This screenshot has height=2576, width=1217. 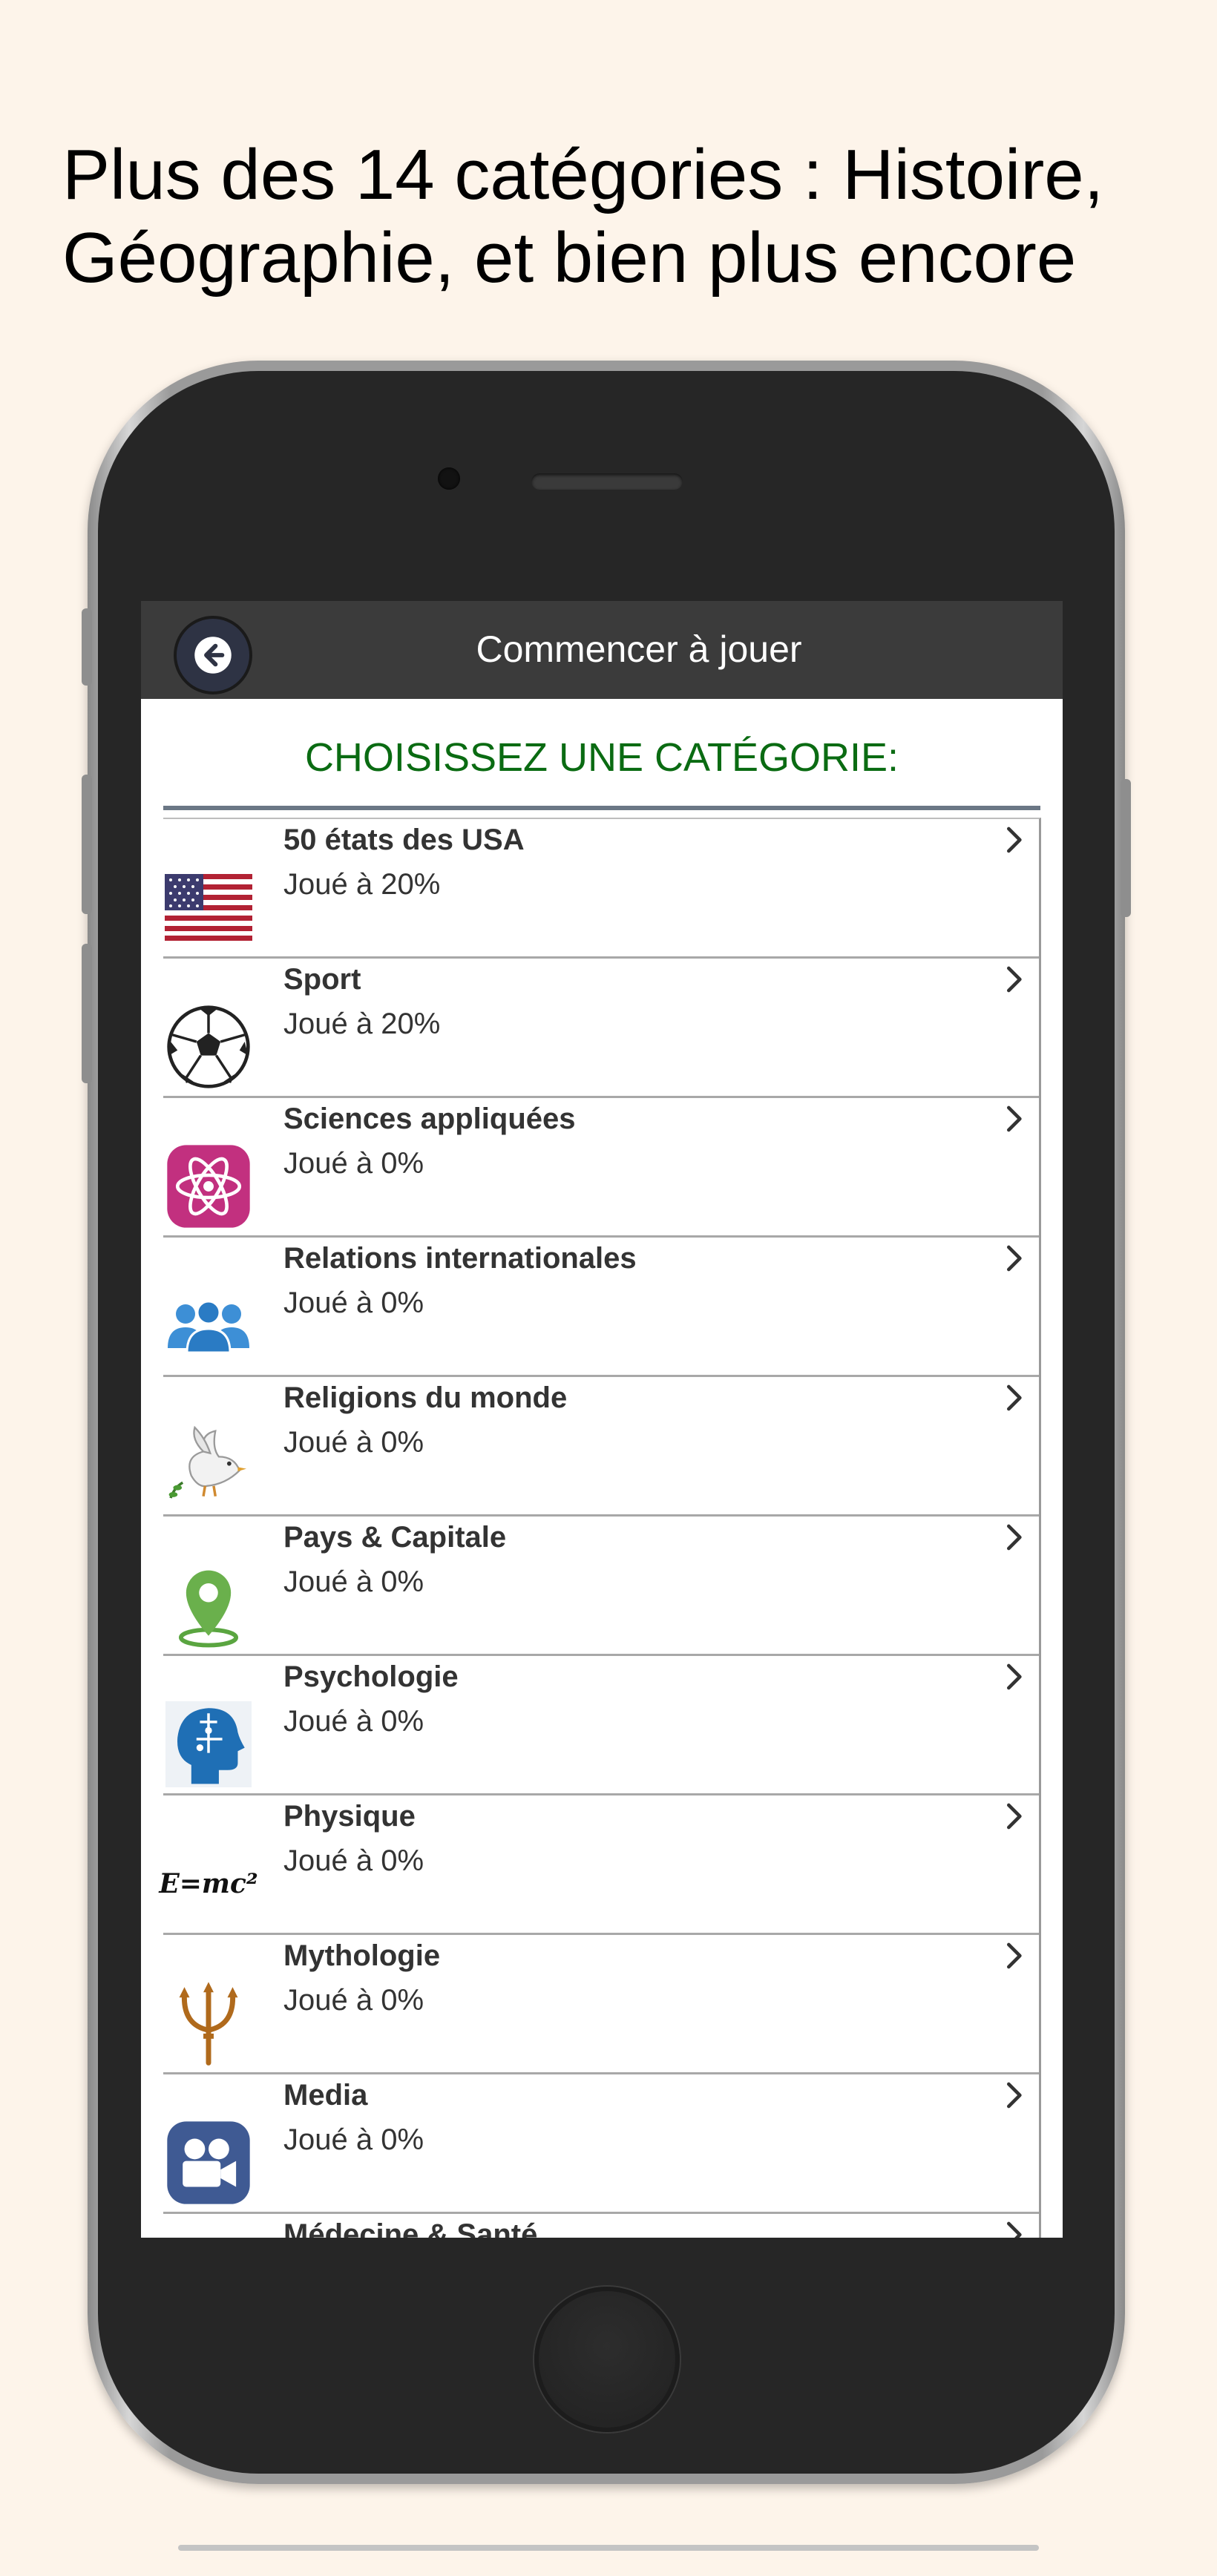 I want to click on bottom-edge, so click(x=609, y=2548).